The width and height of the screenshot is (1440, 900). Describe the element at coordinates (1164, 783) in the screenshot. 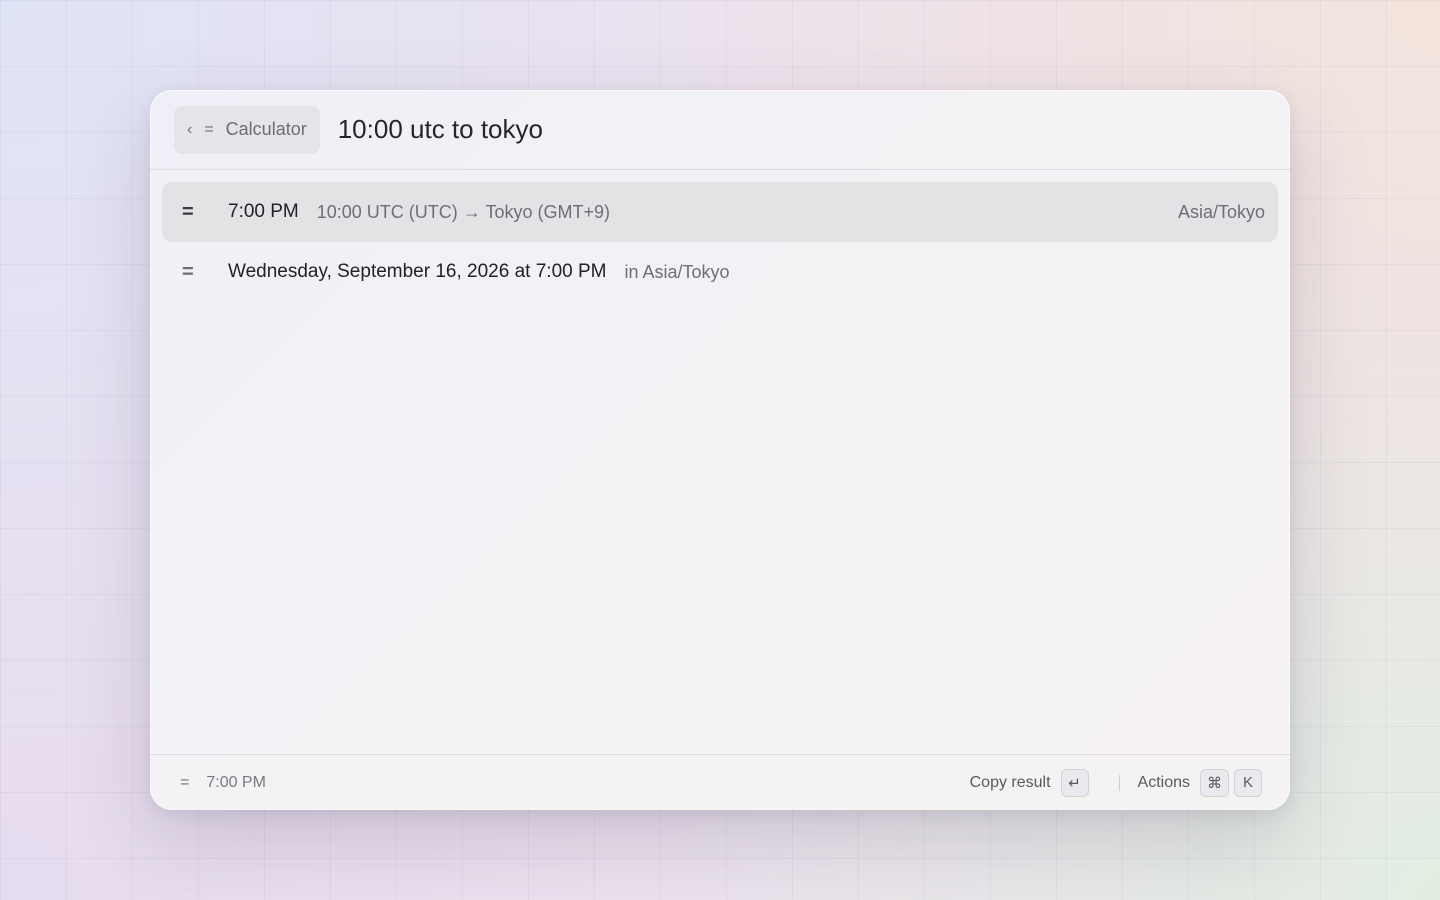

I see `actions-button: Actions` at that location.